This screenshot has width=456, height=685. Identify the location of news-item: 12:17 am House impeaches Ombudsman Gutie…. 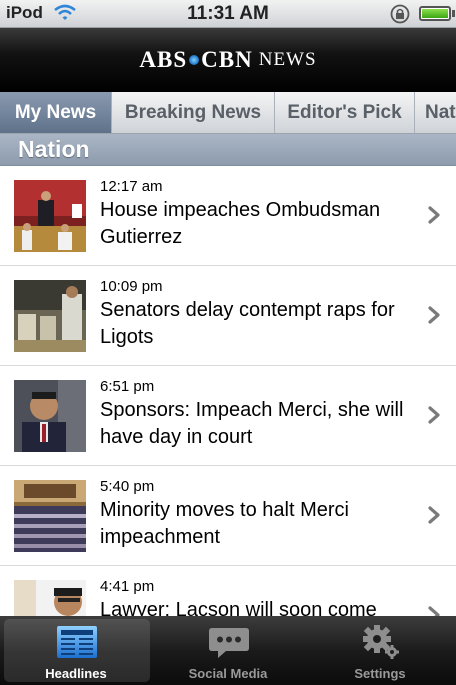
(228, 216).